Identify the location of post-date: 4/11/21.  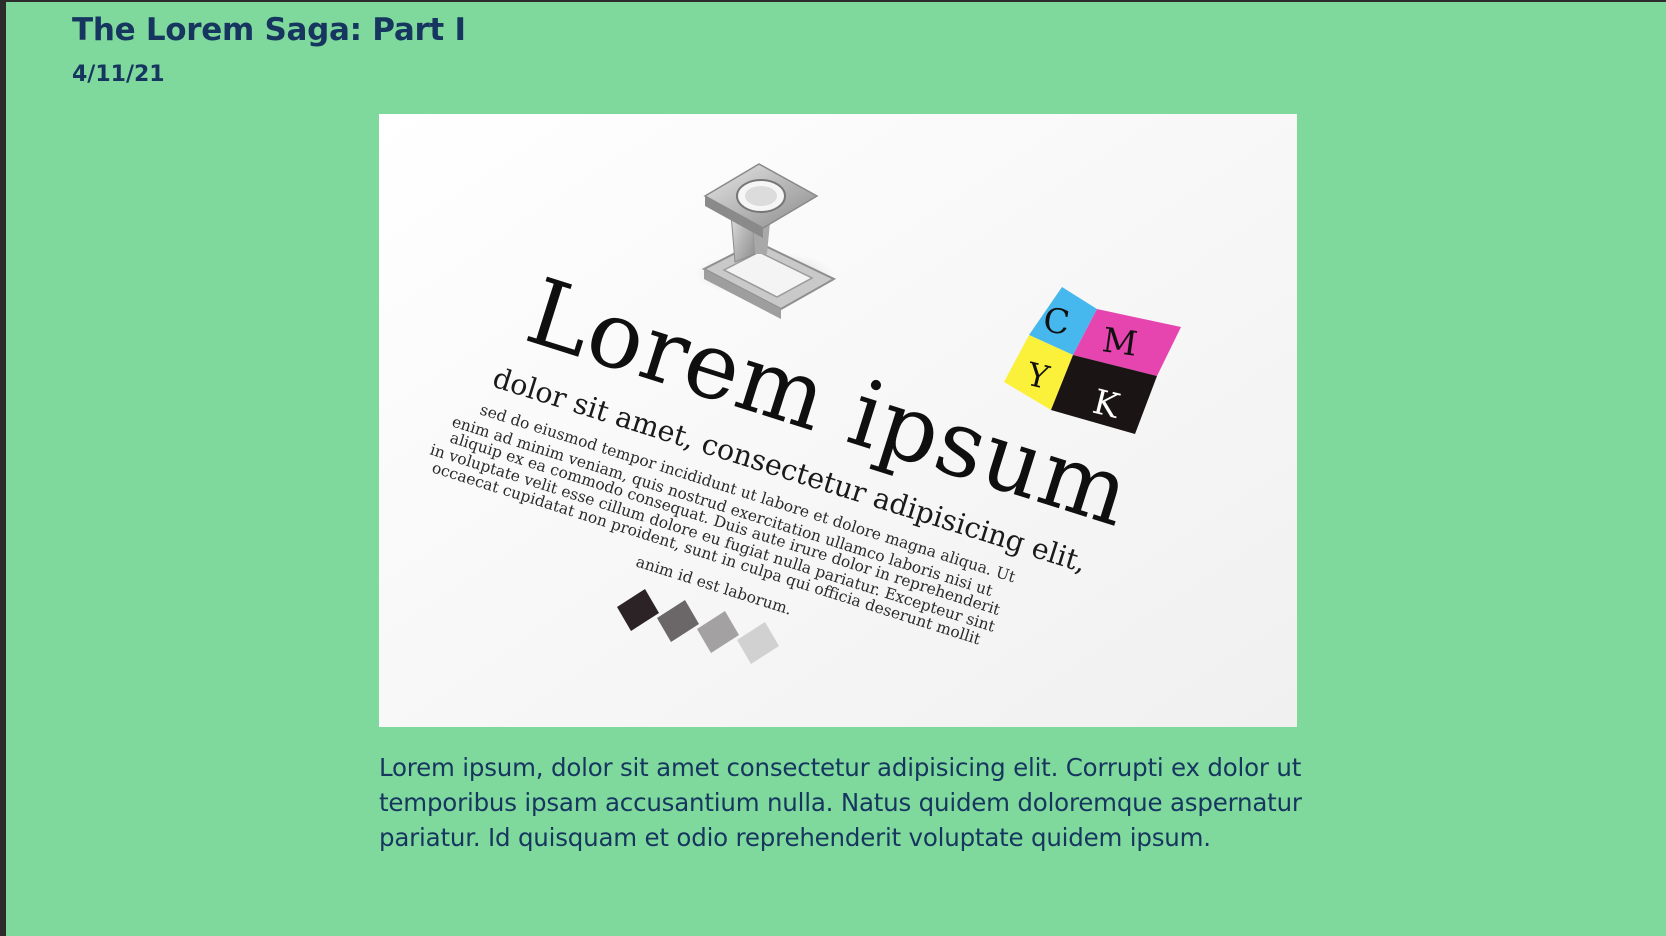
(118, 74).